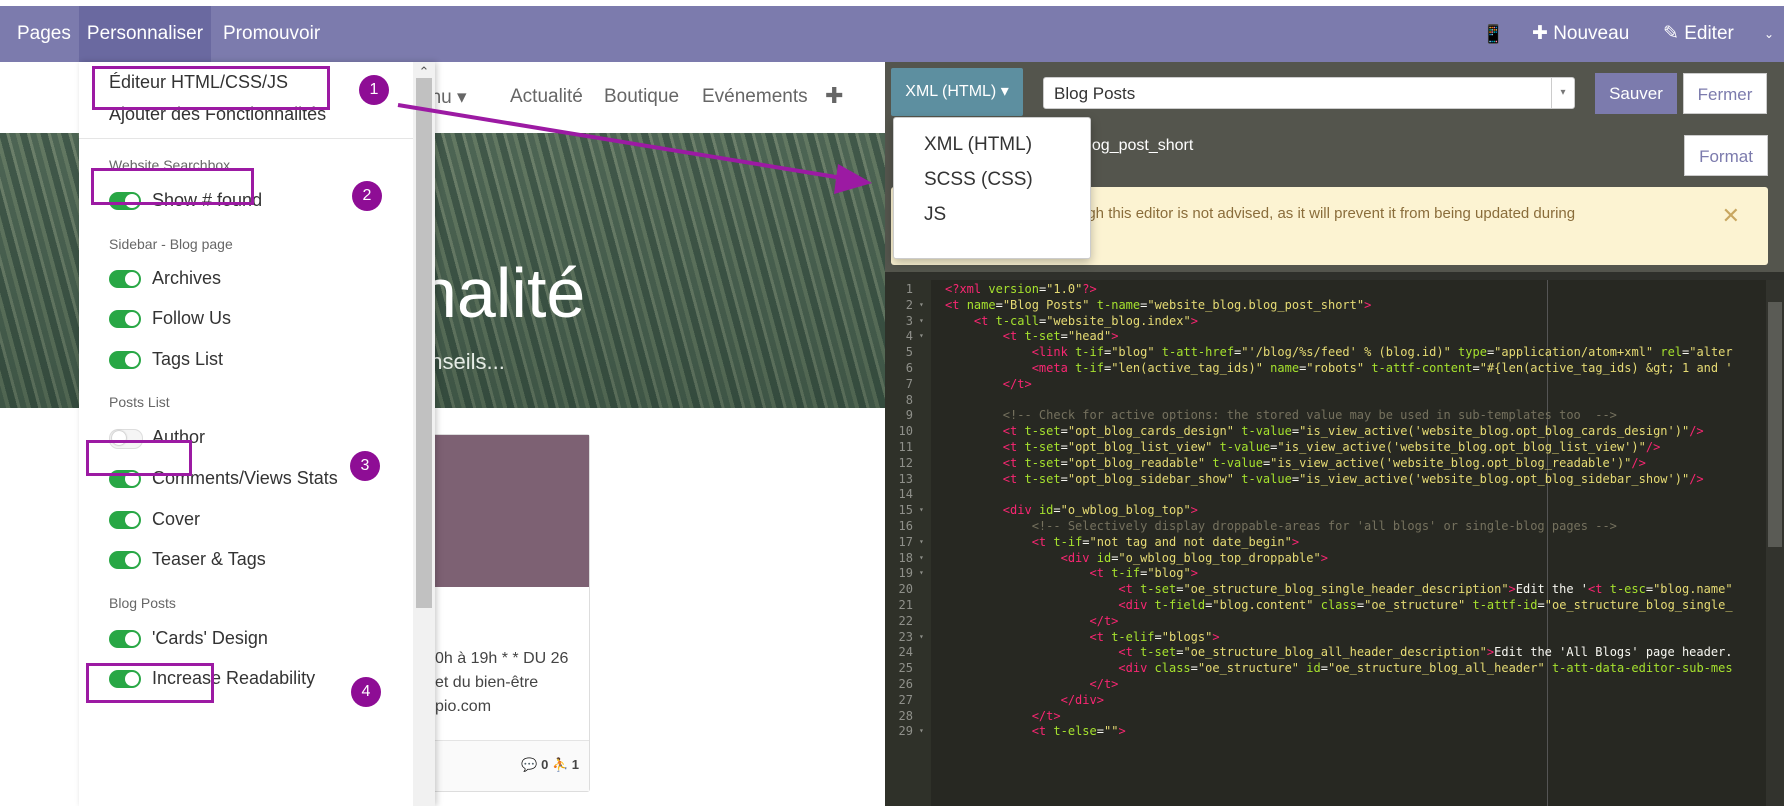 This screenshot has width=1784, height=806. Describe the element at coordinates (125, 639) in the screenshot. I see `toggle-cards-design` at that location.